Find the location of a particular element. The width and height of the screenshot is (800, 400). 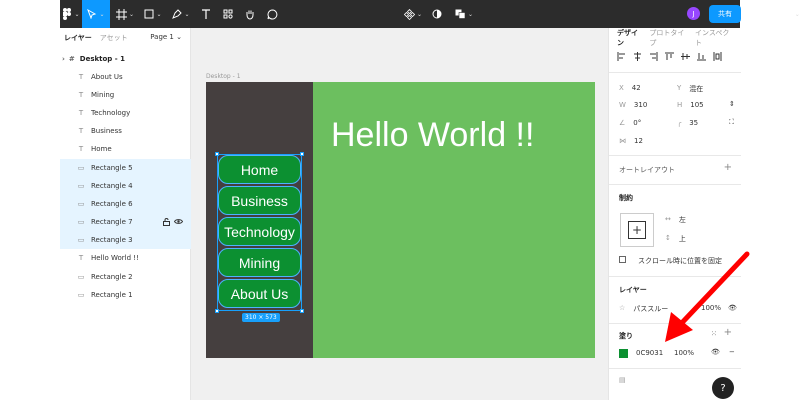

constrain-proportions-icon: ⇕ is located at coordinates (732, 104).